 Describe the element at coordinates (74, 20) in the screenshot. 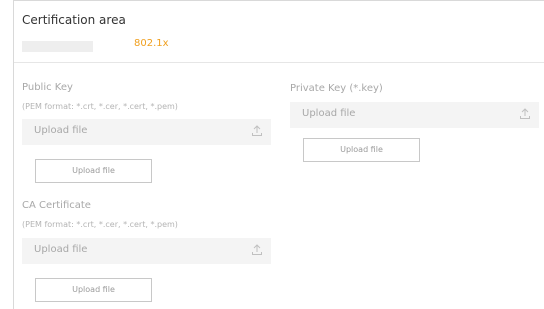

I see `section-title: Certification area` at that location.